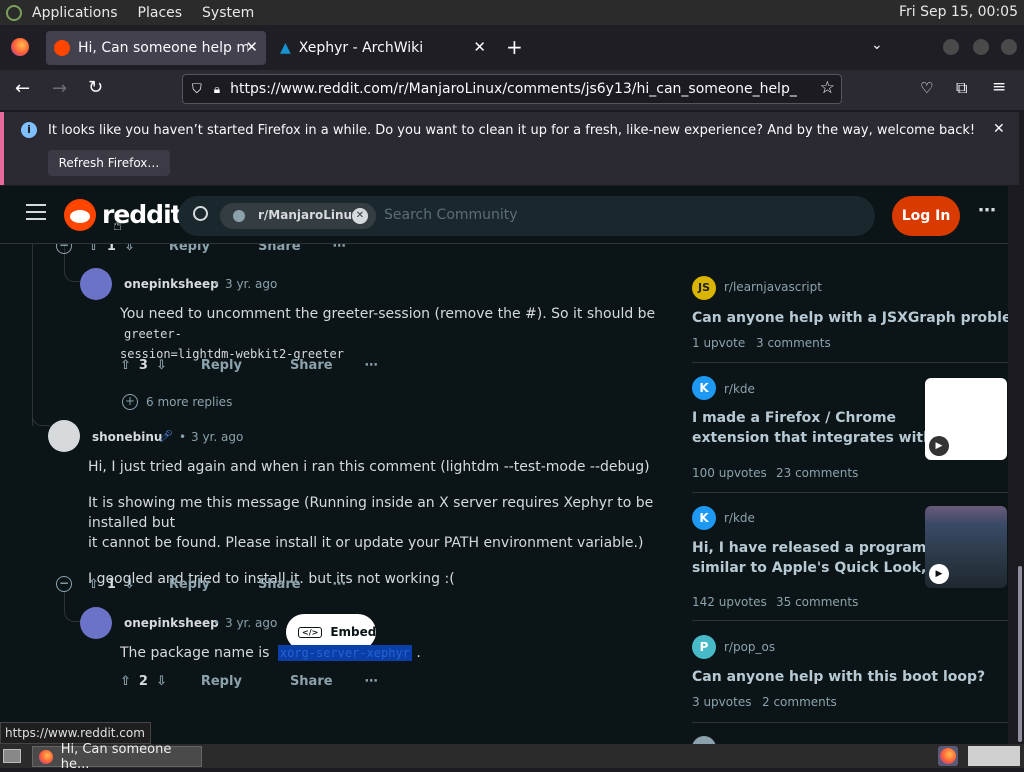 Image resolution: width=1024 pixels, height=772 pixels. I want to click on hamburger-menu-icon, so click(36, 212).